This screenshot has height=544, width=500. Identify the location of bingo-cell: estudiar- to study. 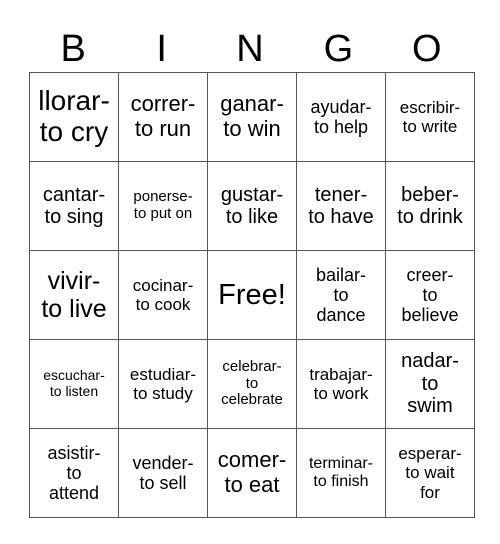
(163, 384).